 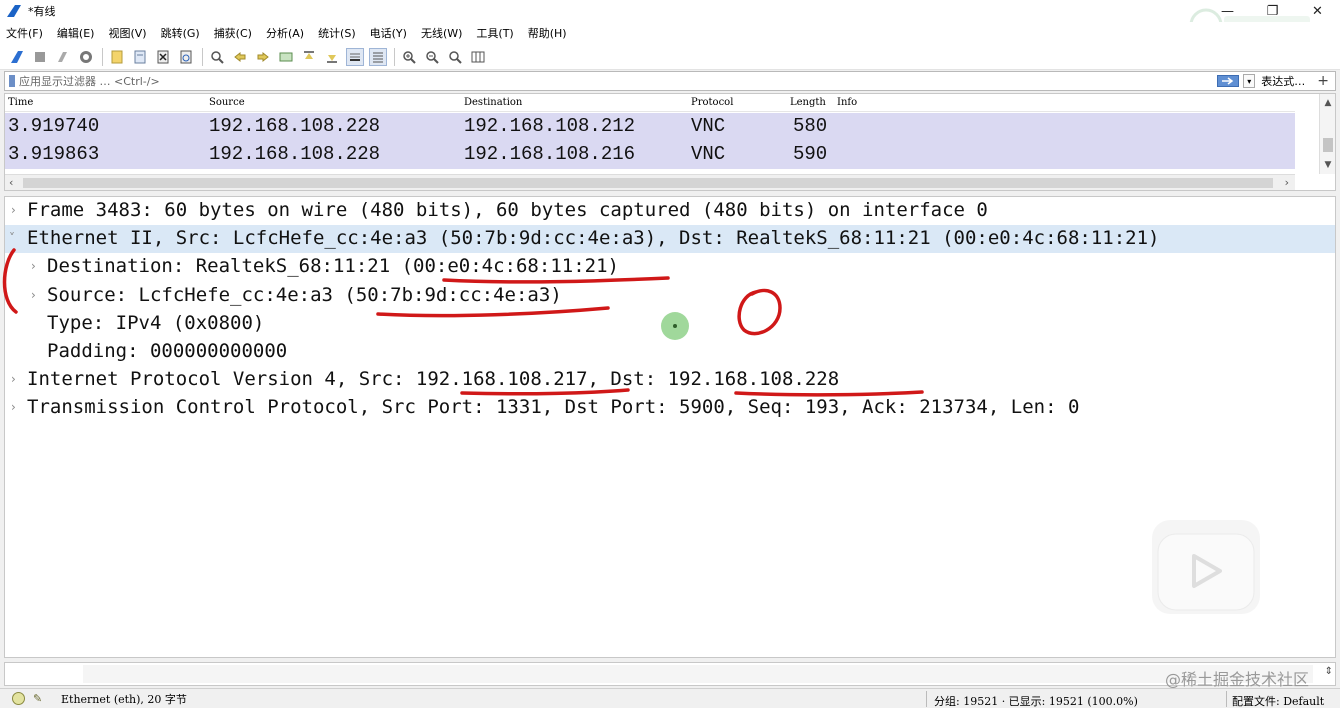 What do you see at coordinates (332, 57) in the screenshot?
I see `last-packet-icon` at bounding box center [332, 57].